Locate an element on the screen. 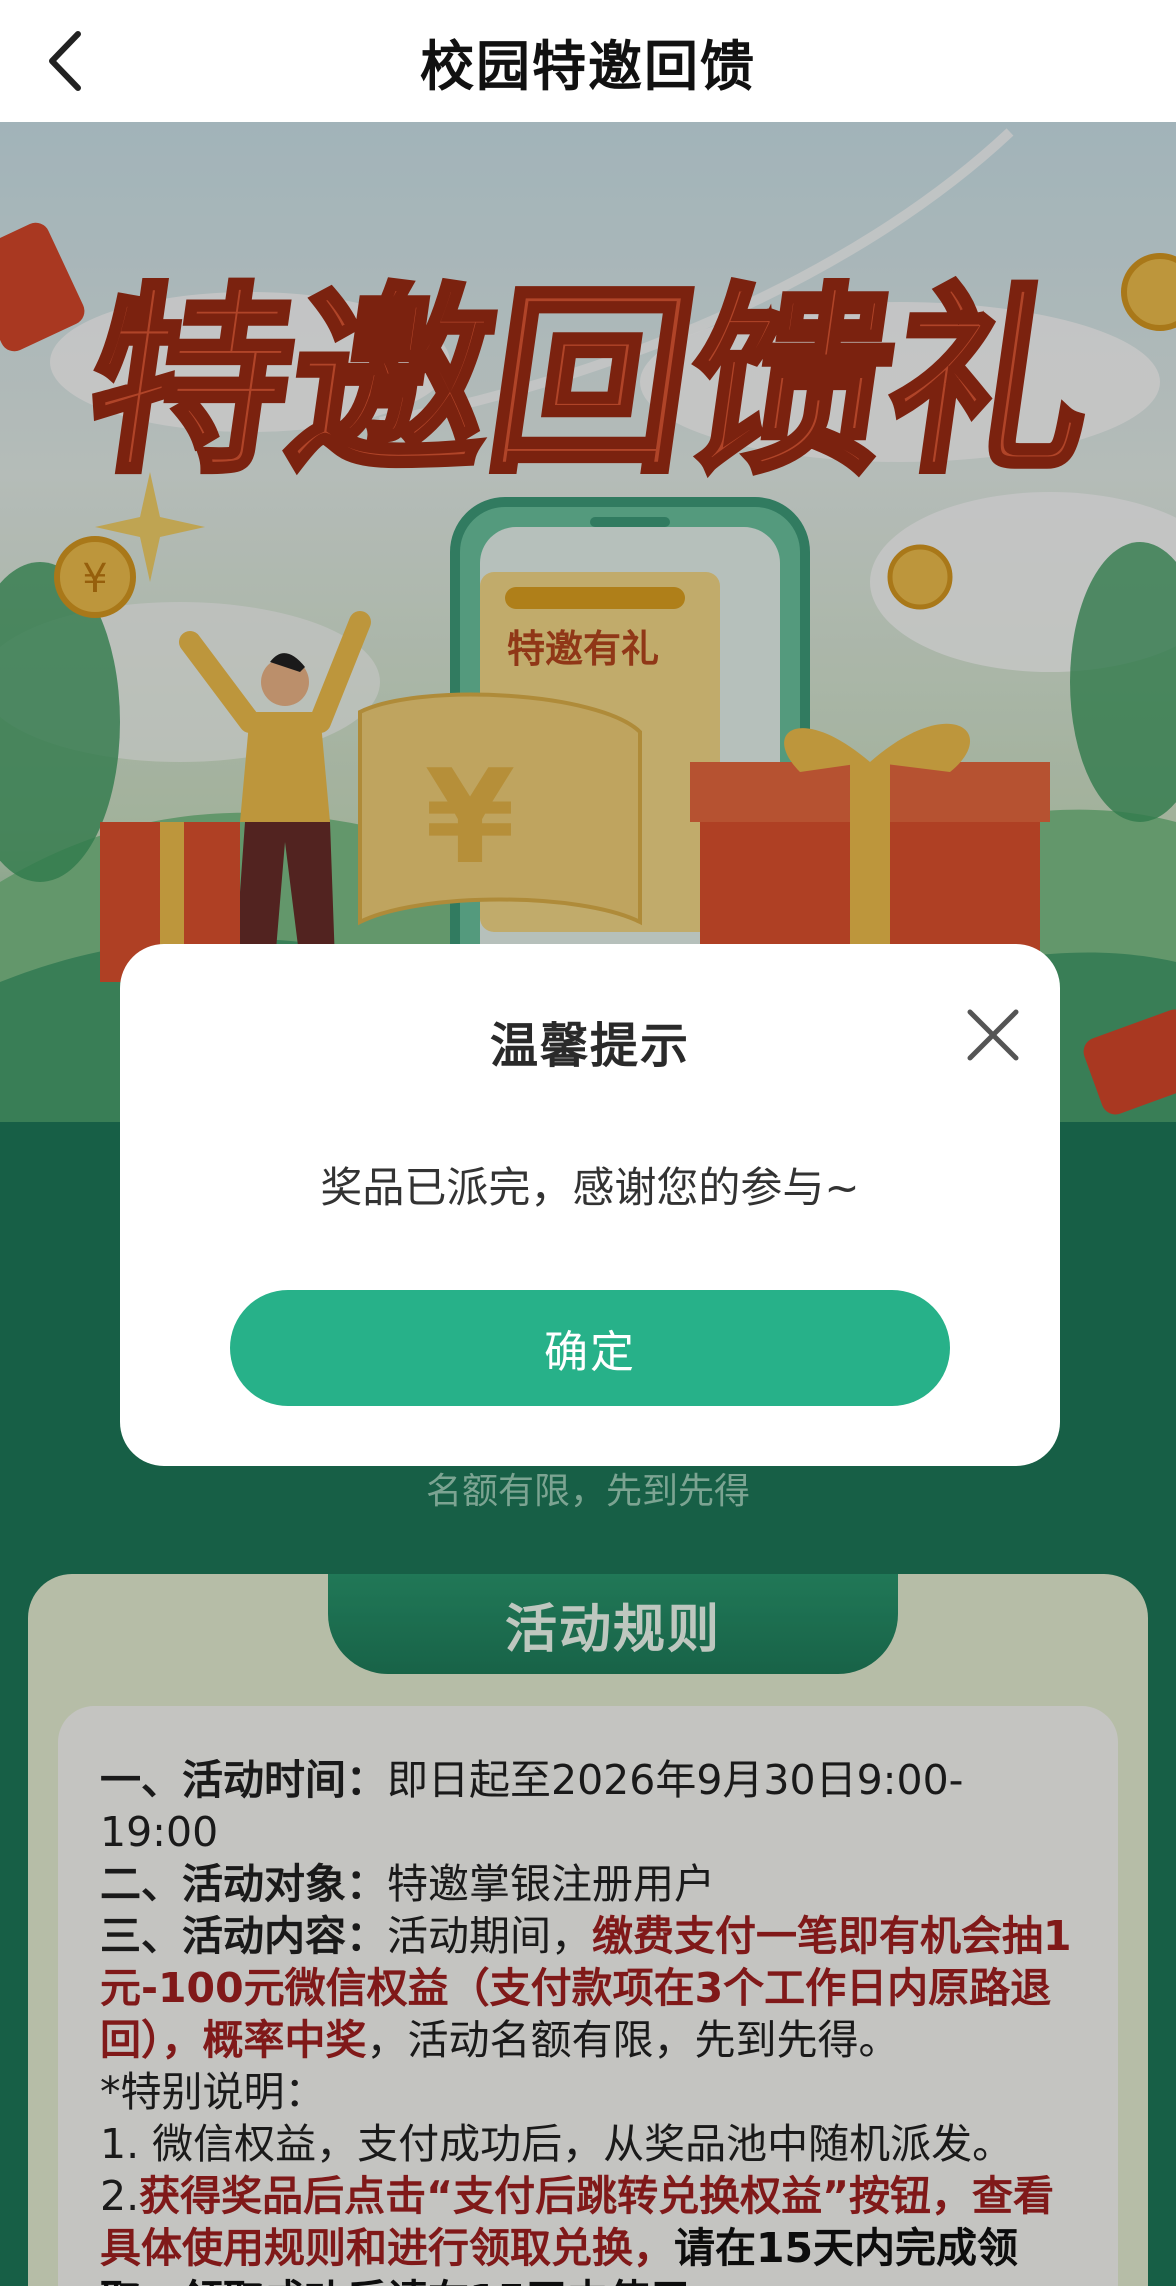 Image resolution: width=1176 pixels, height=2286 pixels. back-button is located at coordinates (85, 61).